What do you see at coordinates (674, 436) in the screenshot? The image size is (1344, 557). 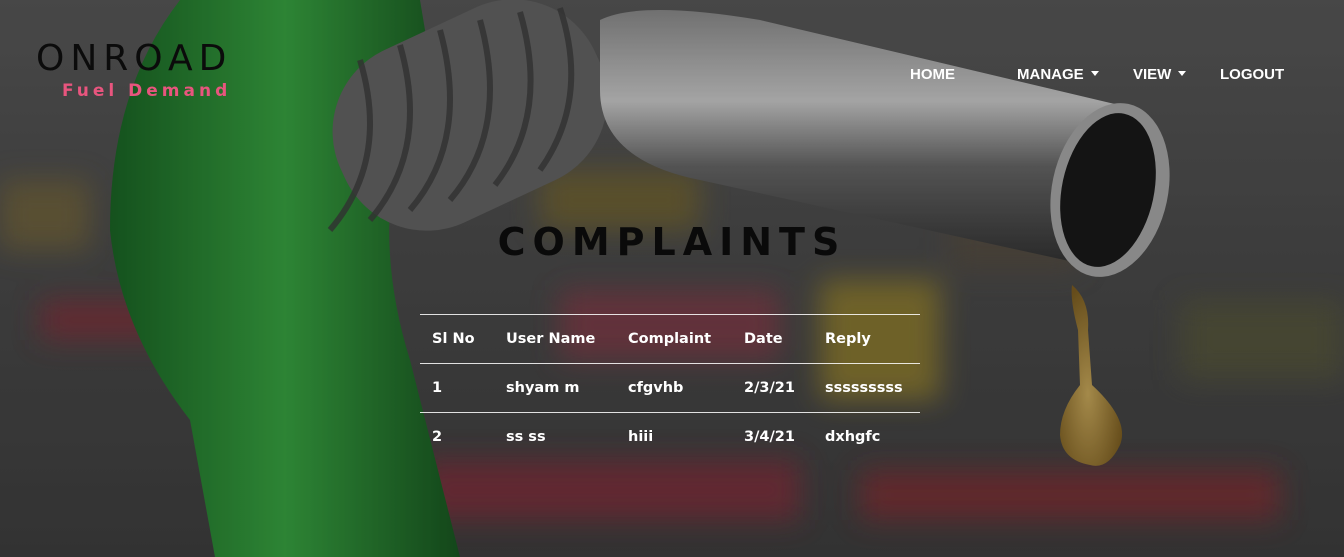 I see `cell-complaint: hiii` at bounding box center [674, 436].